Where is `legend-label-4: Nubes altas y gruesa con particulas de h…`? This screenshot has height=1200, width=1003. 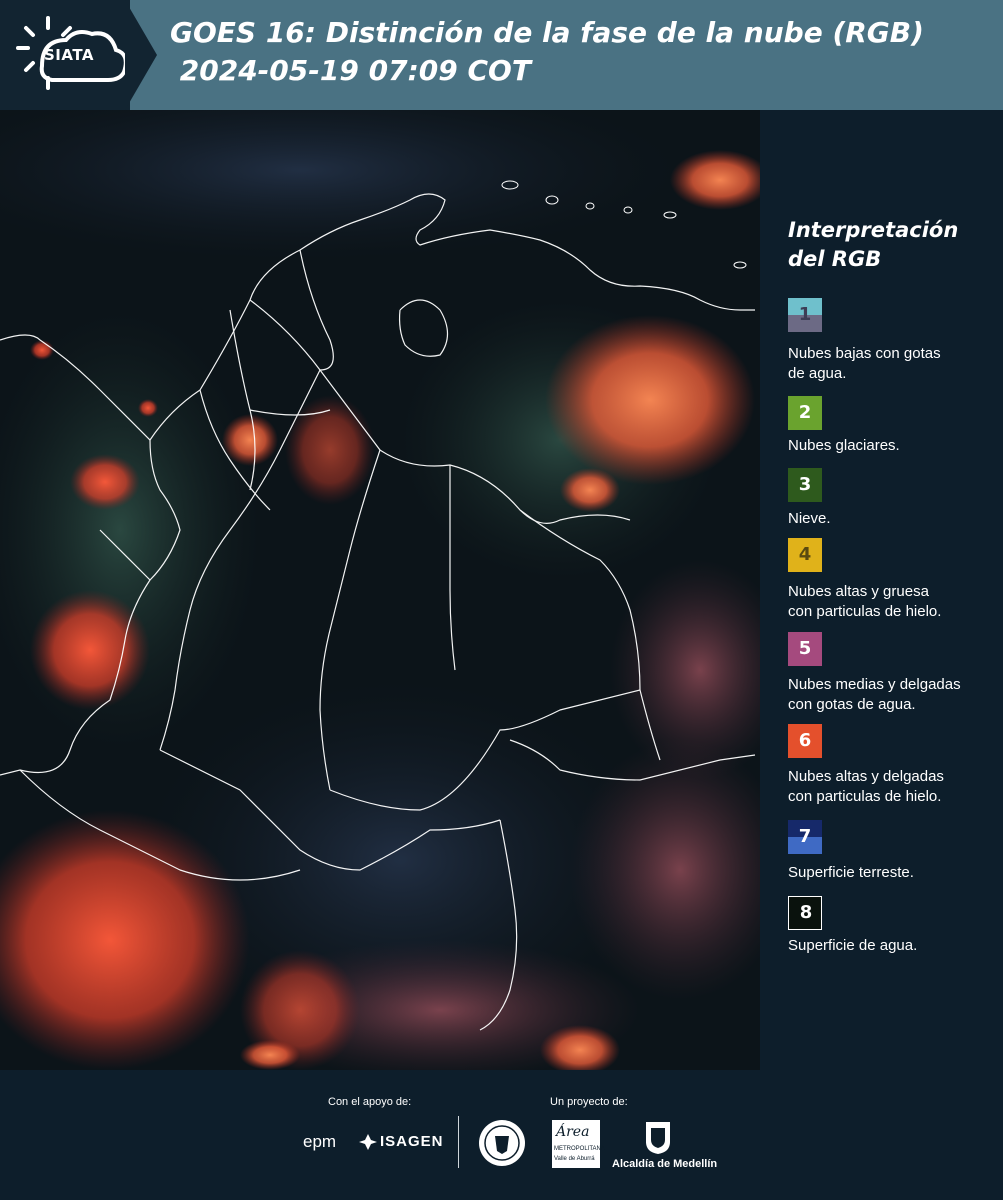
legend-label-4: Nubes altas y gruesa con particulas de h… is located at coordinates (893, 602).